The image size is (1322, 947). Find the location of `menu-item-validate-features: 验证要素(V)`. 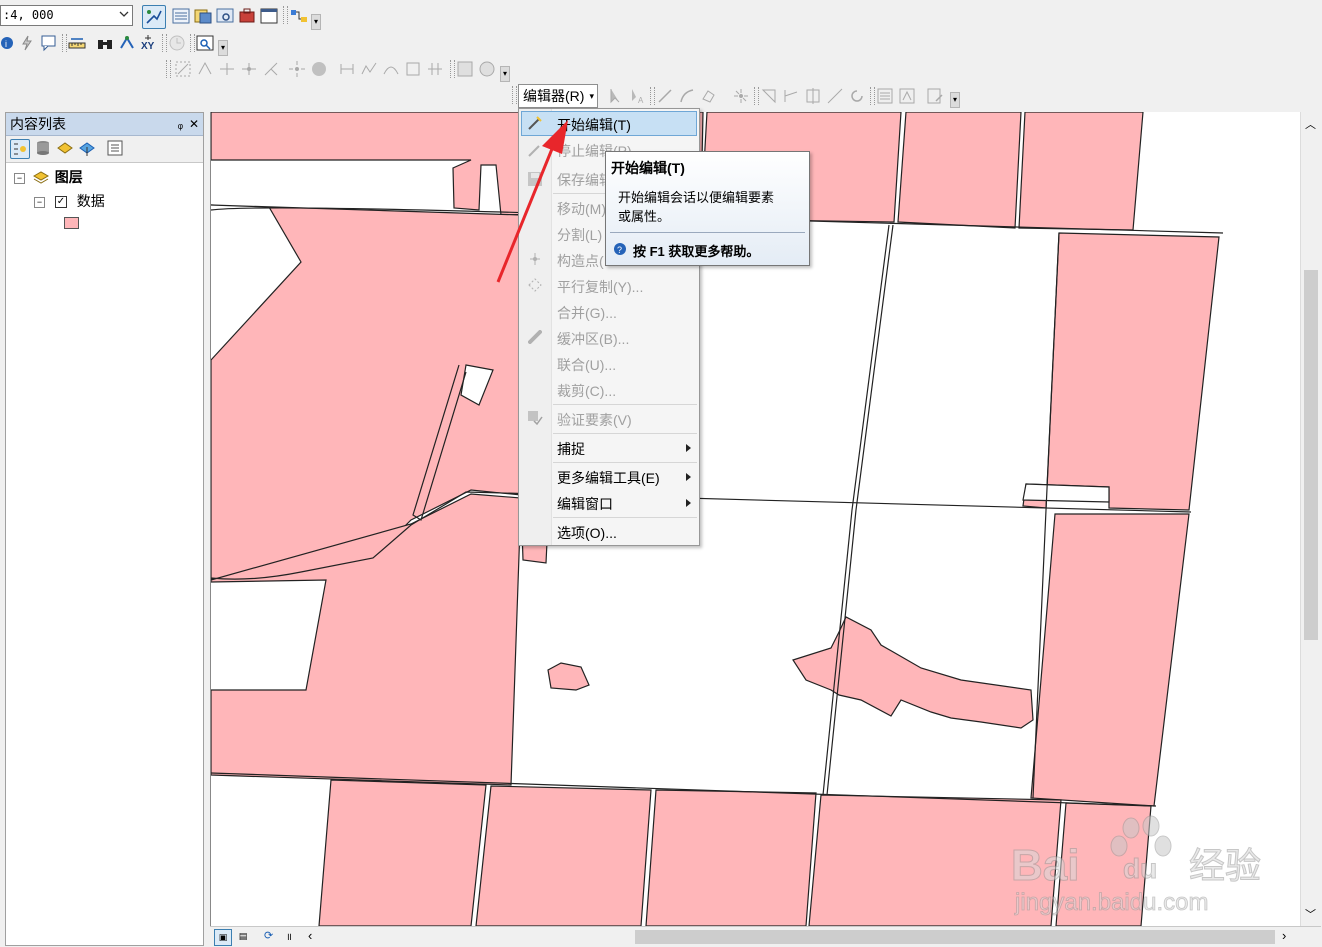

menu-item-validate-features: 验证要素(V) is located at coordinates (594, 420).